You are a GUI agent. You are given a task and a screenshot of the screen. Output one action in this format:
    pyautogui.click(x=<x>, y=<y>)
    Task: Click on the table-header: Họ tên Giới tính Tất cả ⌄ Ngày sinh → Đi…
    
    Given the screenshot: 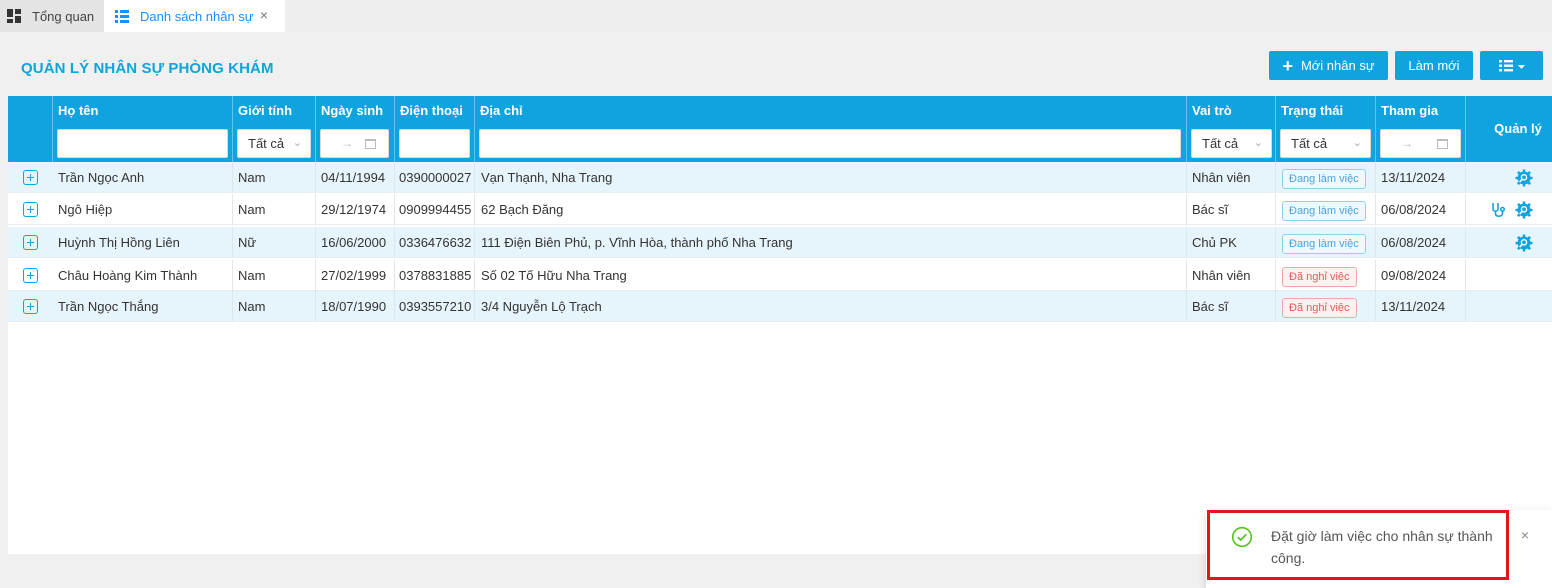 What is the action you would take?
    pyautogui.click(x=780, y=129)
    